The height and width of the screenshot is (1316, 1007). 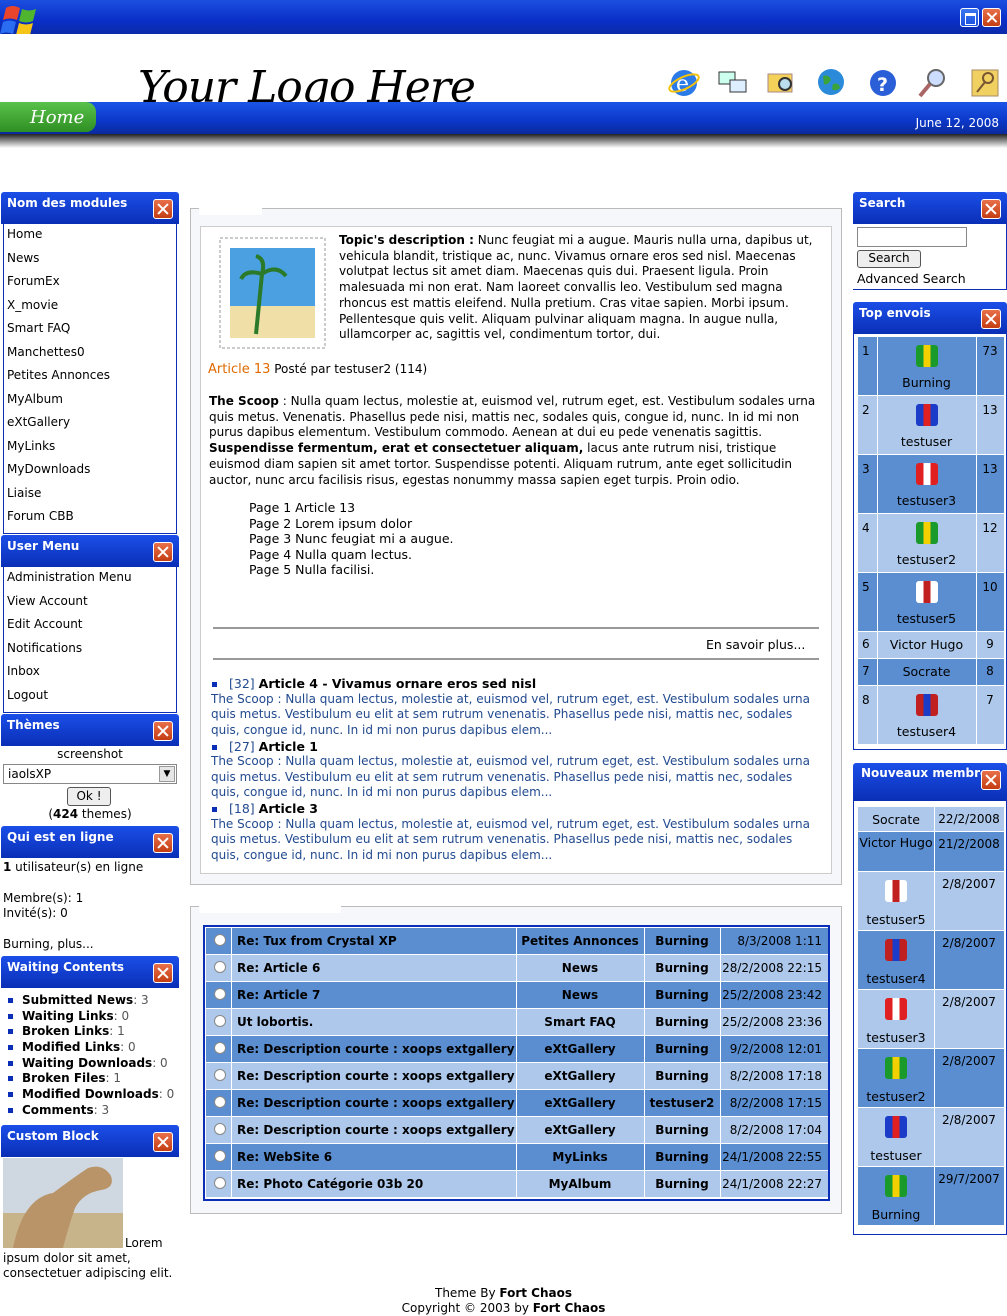 I want to click on comment-row: Re: Article 7 News Burning 25/2/2008 23:42, so click(x=517, y=995).